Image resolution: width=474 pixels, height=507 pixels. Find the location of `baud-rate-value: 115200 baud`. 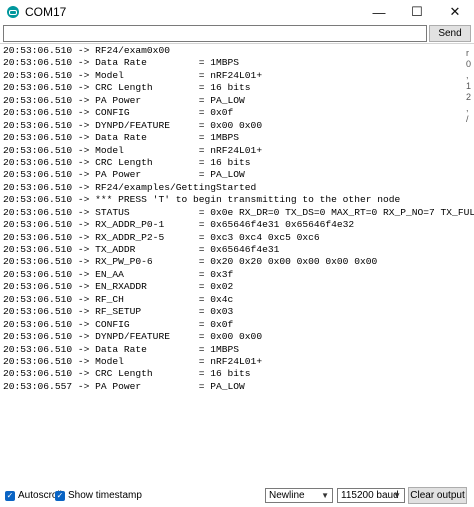

baud-rate-value: 115200 baud is located at coordinates (370, 495).